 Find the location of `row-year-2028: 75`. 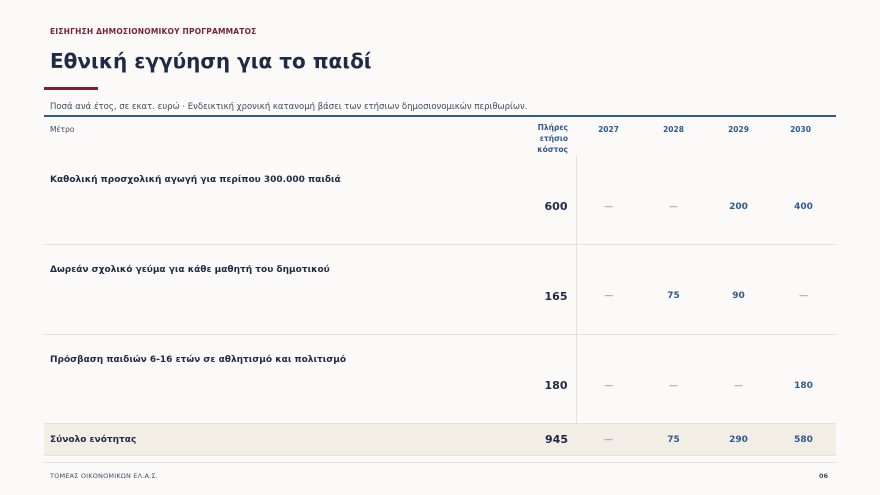

row-year-2028: 75 is located at coordinates (673, 289).